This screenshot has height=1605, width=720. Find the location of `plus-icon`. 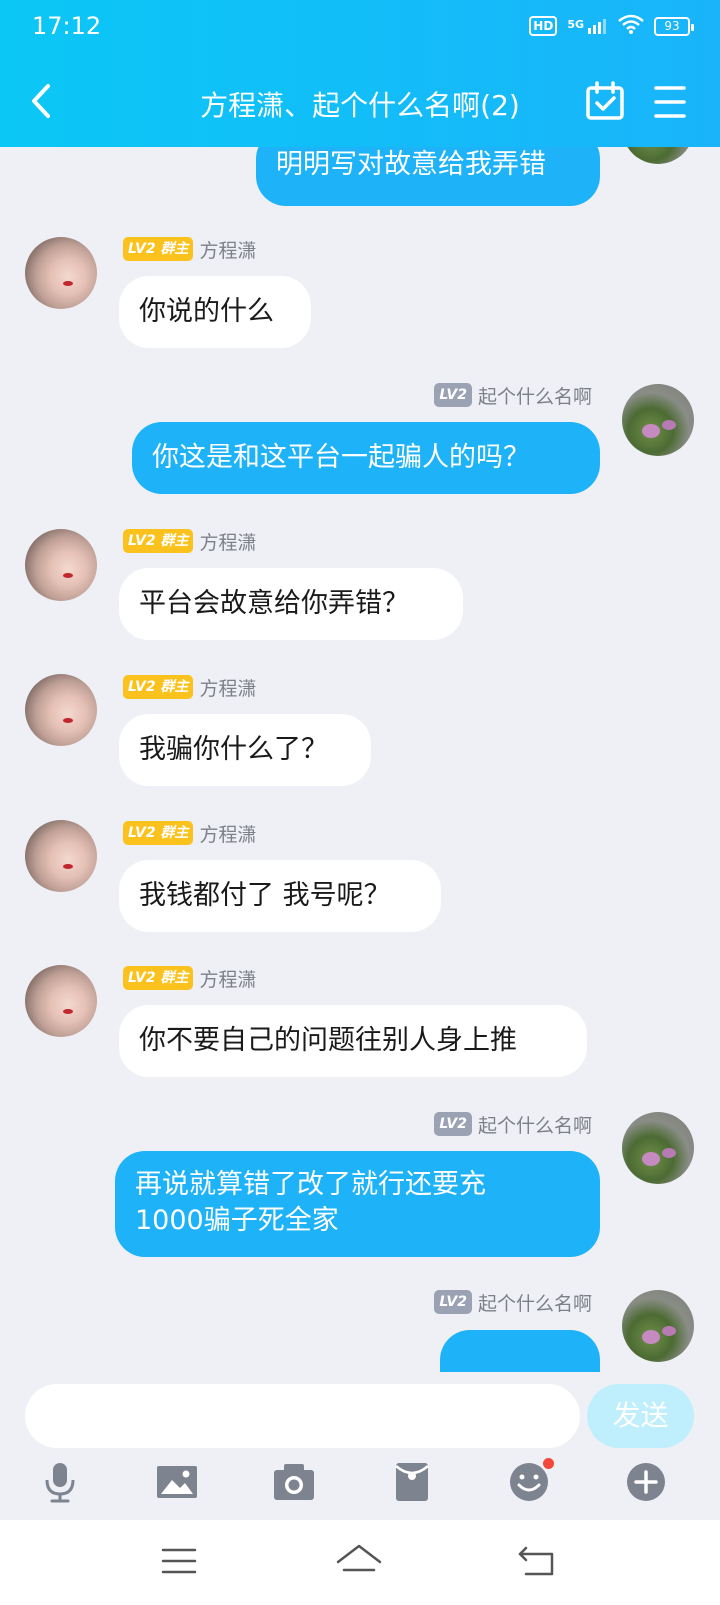

plus-icon is located at coordinates (646, 1482).